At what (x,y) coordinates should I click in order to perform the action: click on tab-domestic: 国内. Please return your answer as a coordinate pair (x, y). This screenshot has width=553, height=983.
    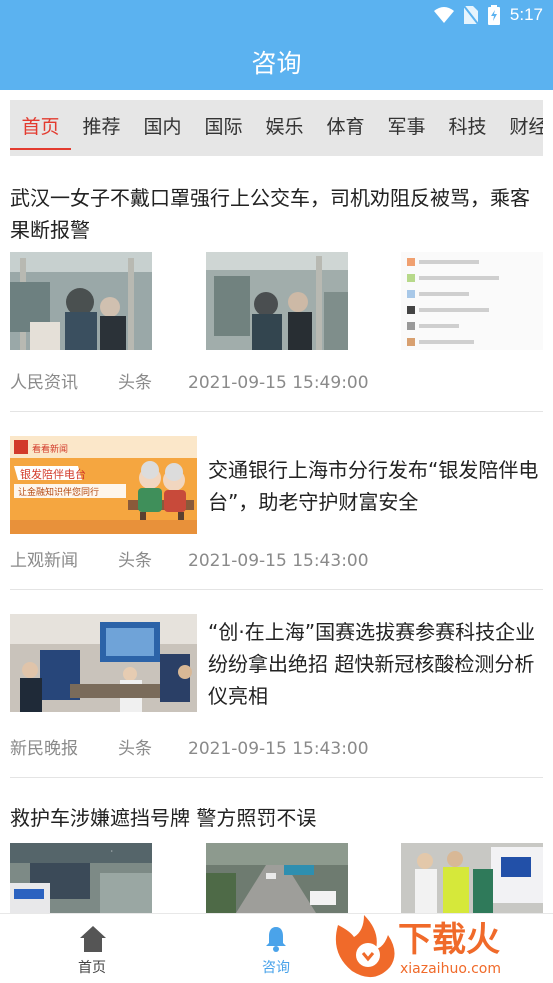
    Looking at the image, I should click on (162, 128).